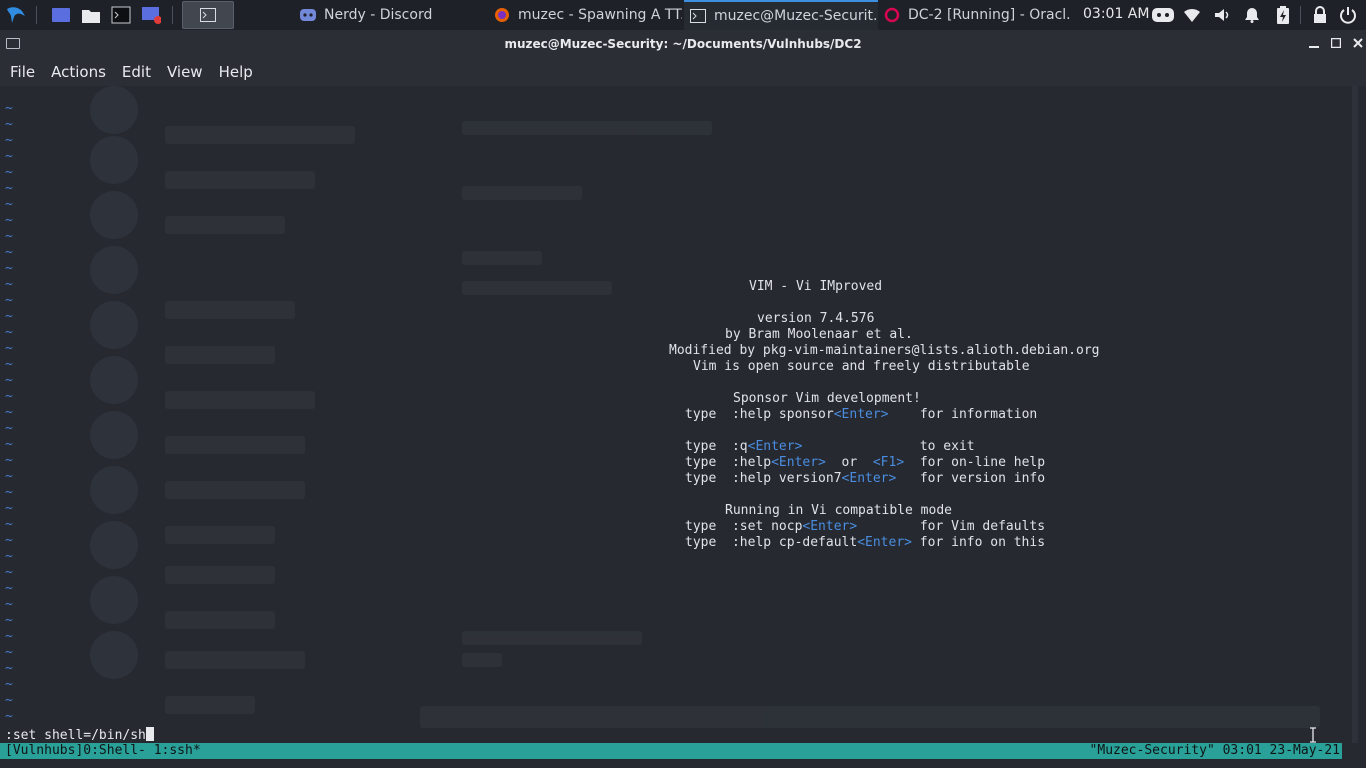 The height and width of the screenshot is (768, 1366). I want to click on wifi-icon, so click(1192, 15).